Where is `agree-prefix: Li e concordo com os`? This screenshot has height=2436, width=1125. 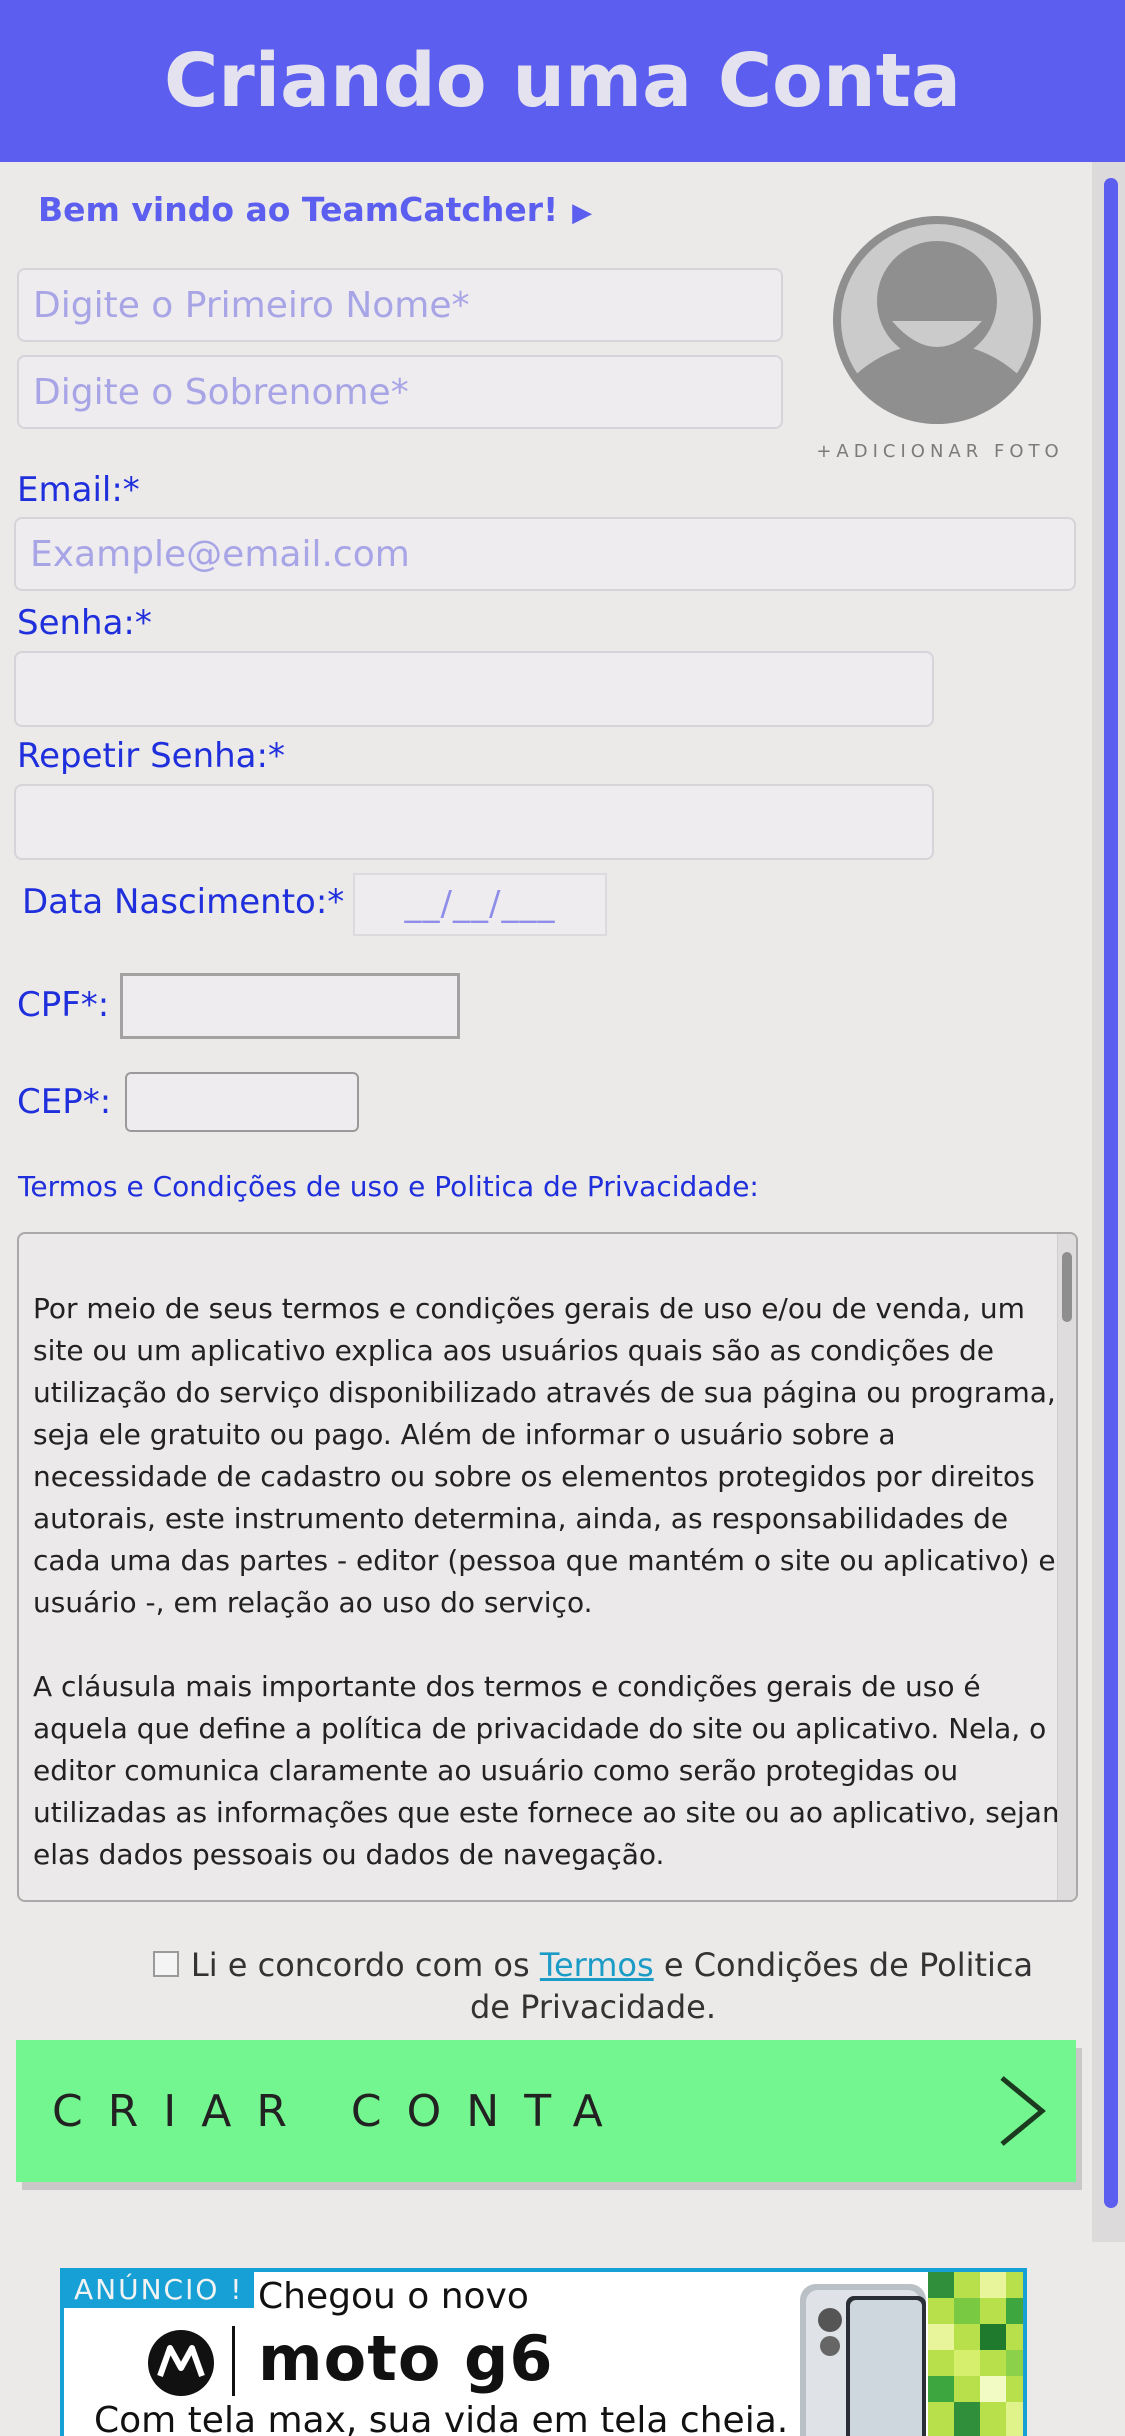
agree-prefix: Li e concordo com os is located at coordinates (360, 1965).